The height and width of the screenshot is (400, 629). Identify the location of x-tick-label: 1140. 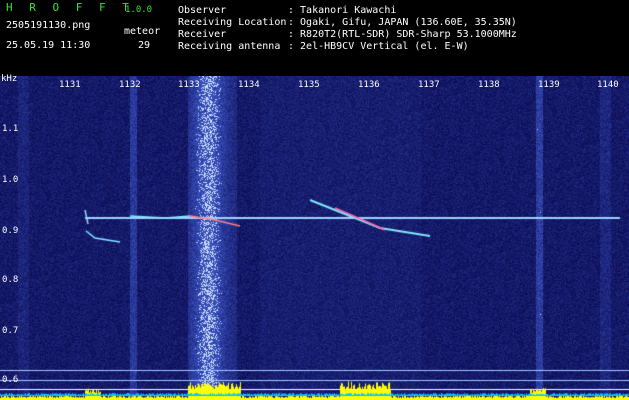
(608, 85).